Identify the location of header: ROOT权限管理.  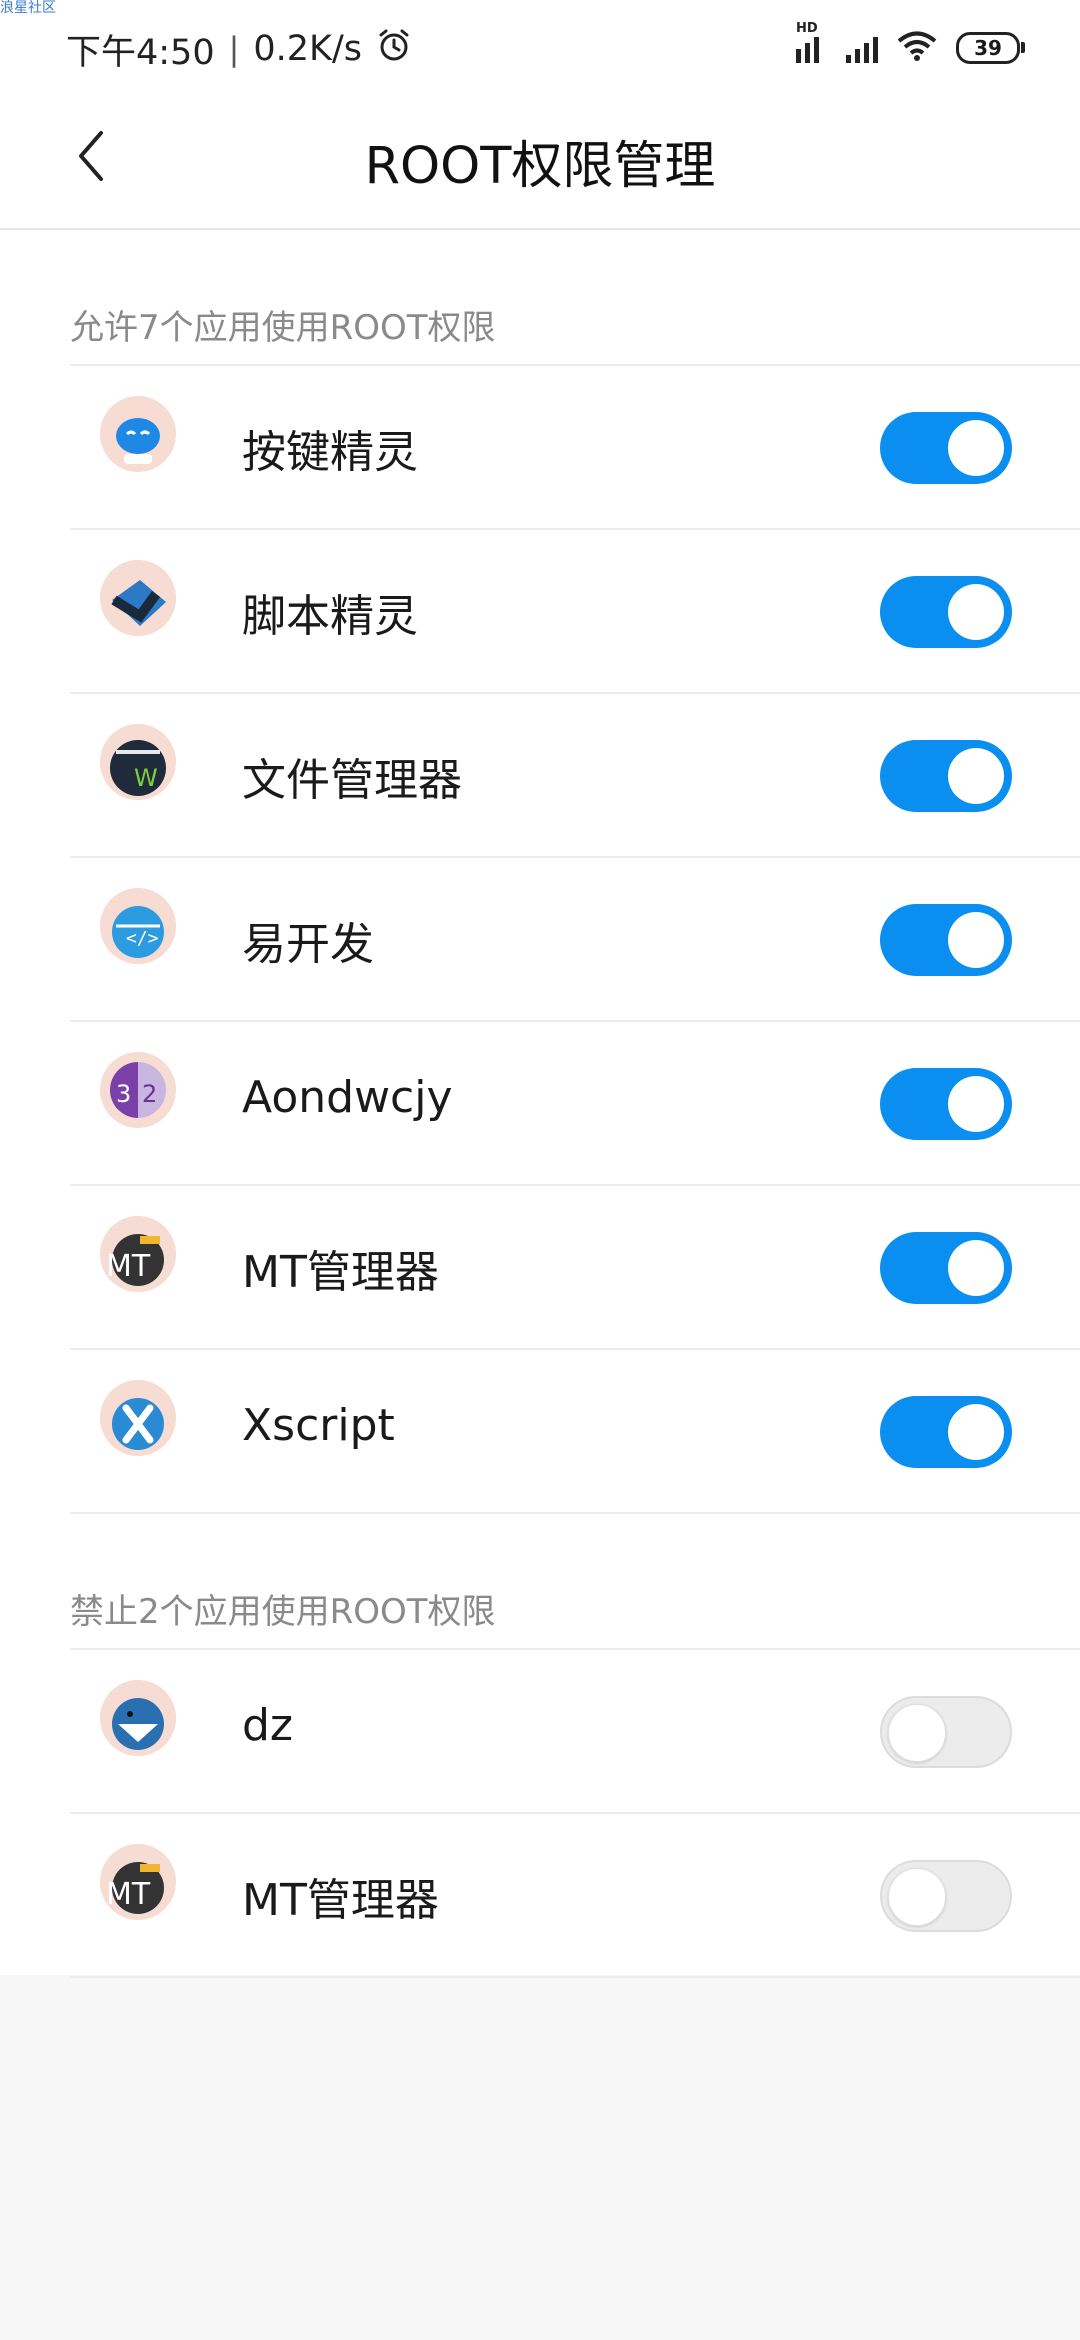
(540, 163).